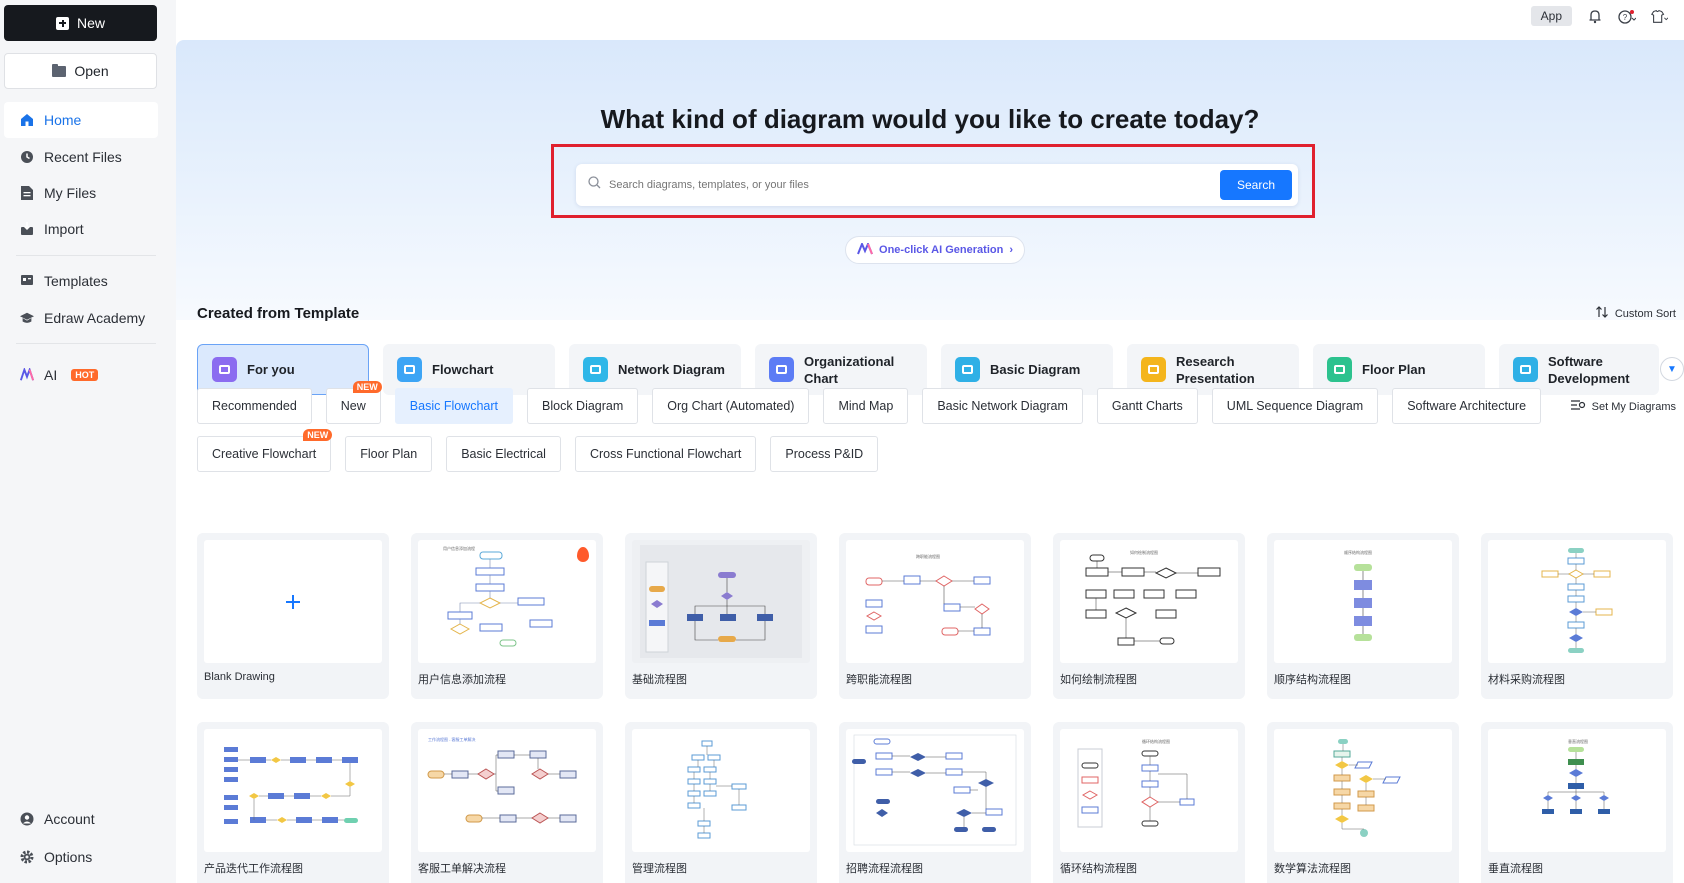 The height and width of the screenshot is (883, 1684). I want to click on ai-icon, so click(865, 249).